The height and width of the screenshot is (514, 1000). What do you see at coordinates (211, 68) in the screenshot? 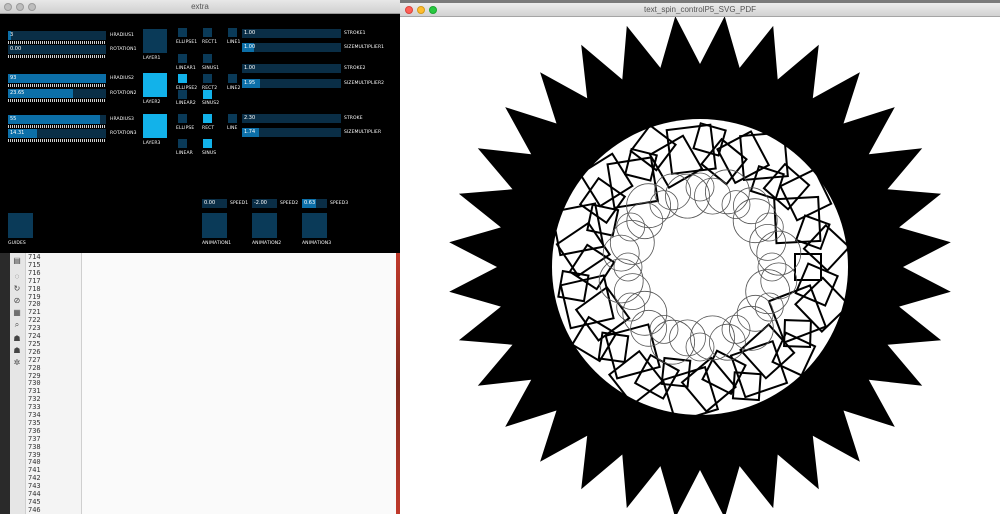
I see `sinus1-label: SINUS1` at bounding box center [211, 68].